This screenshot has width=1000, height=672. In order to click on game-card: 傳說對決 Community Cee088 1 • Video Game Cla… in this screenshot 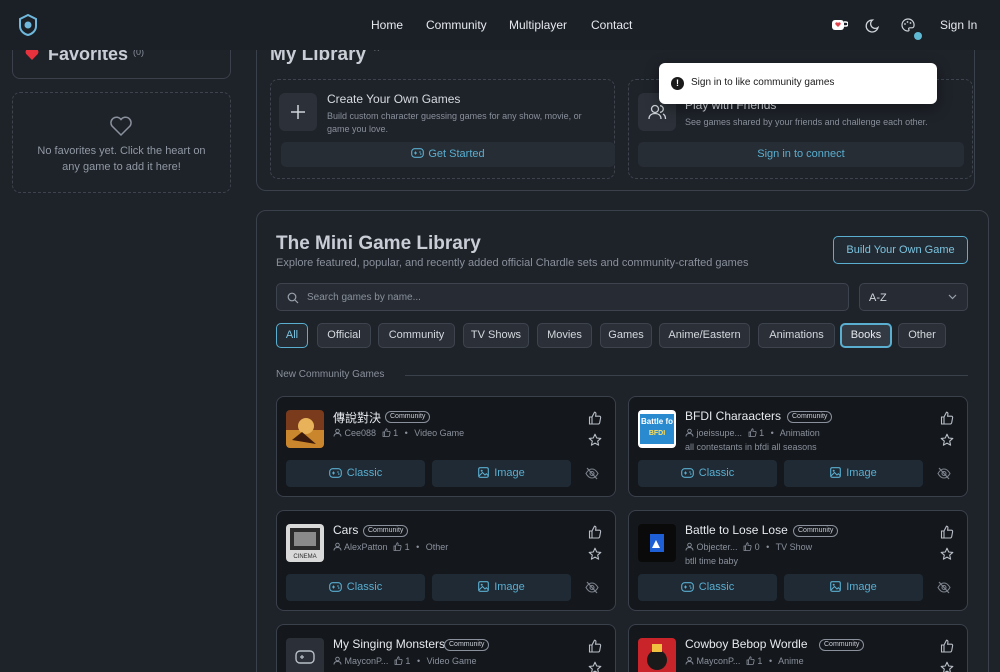, I will do `click(446, 446)`.